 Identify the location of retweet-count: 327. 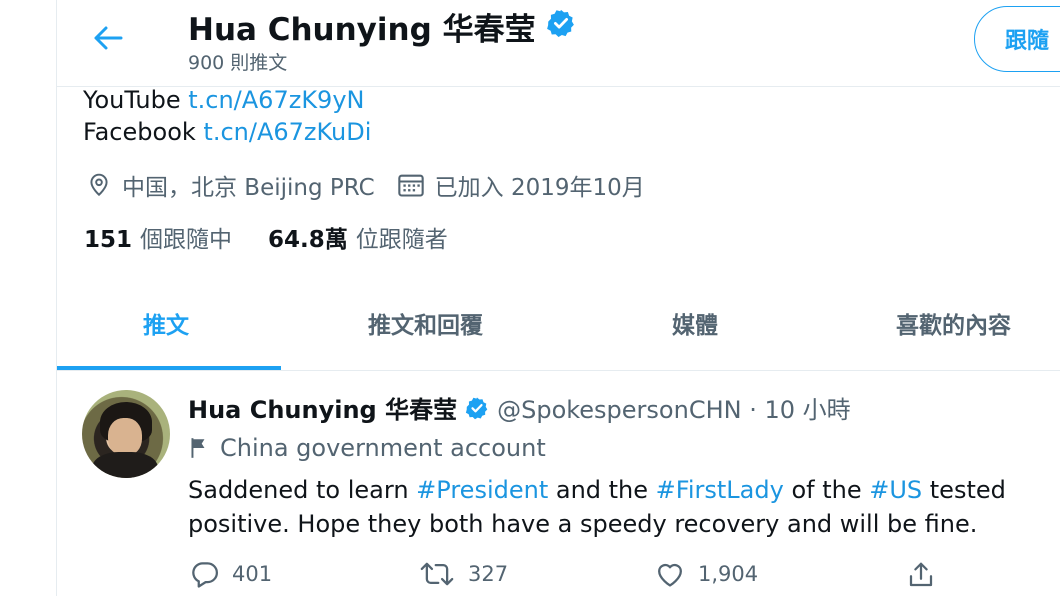
(488, 574).